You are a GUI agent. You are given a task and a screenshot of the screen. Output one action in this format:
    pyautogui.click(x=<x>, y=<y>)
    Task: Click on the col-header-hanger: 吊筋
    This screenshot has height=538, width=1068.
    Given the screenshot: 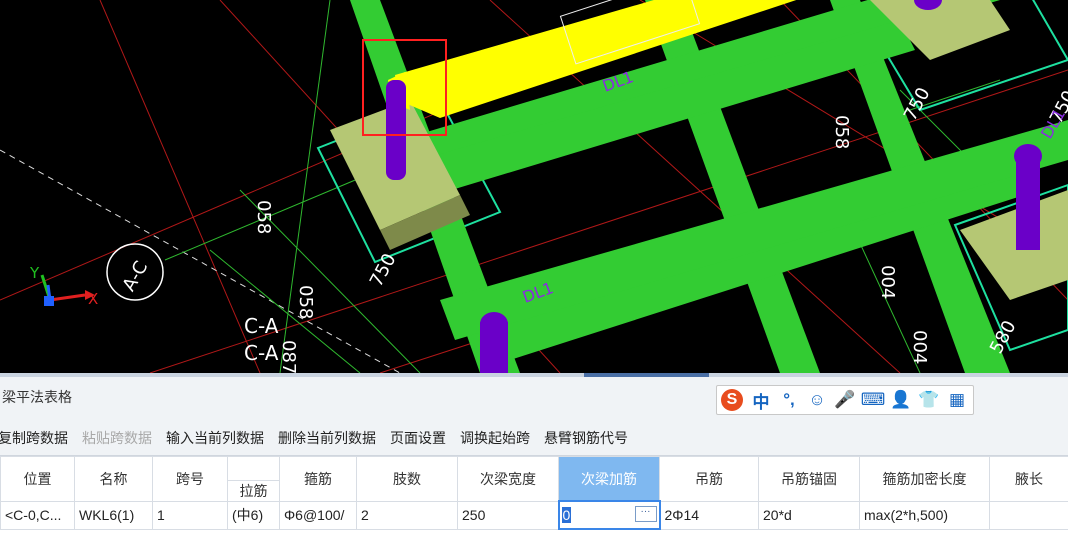 What is the action you would take?
    pyautogui.click(x=709, y=479)
    